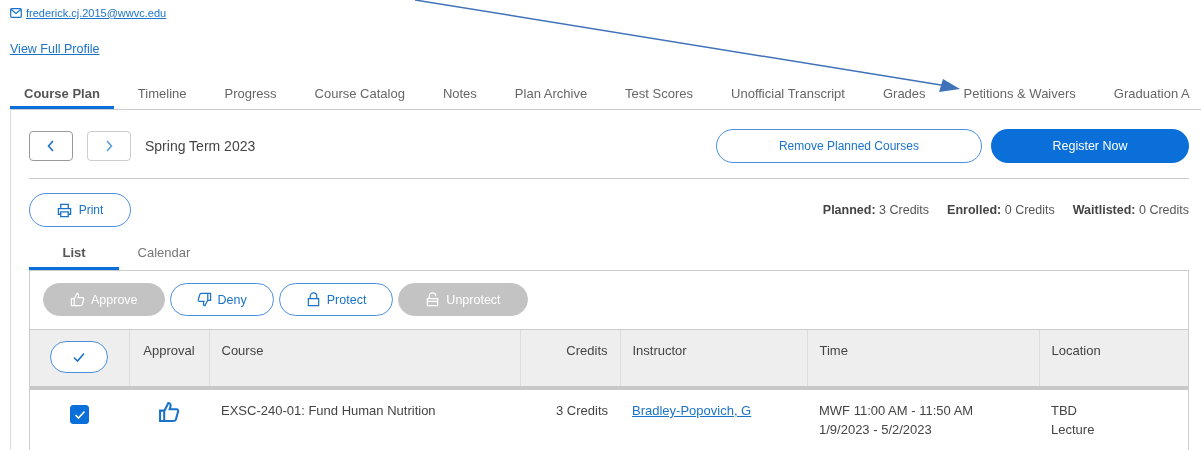  What do you see at coordinates (80, 210) in the screenshot?
I see `print-button: Print` at bounding box center [80, 210].